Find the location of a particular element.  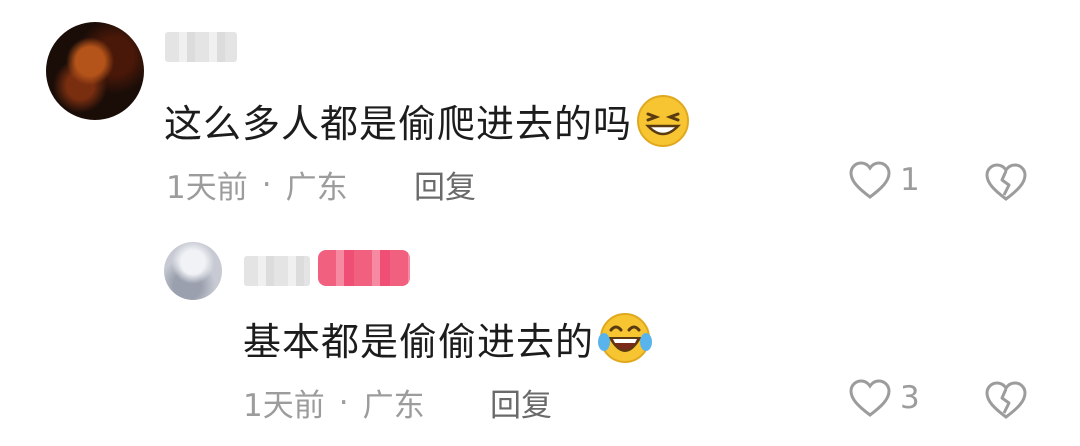

comment-text: 这么多人都是偷爬进去的吗 is located at coordinates (427, 120).